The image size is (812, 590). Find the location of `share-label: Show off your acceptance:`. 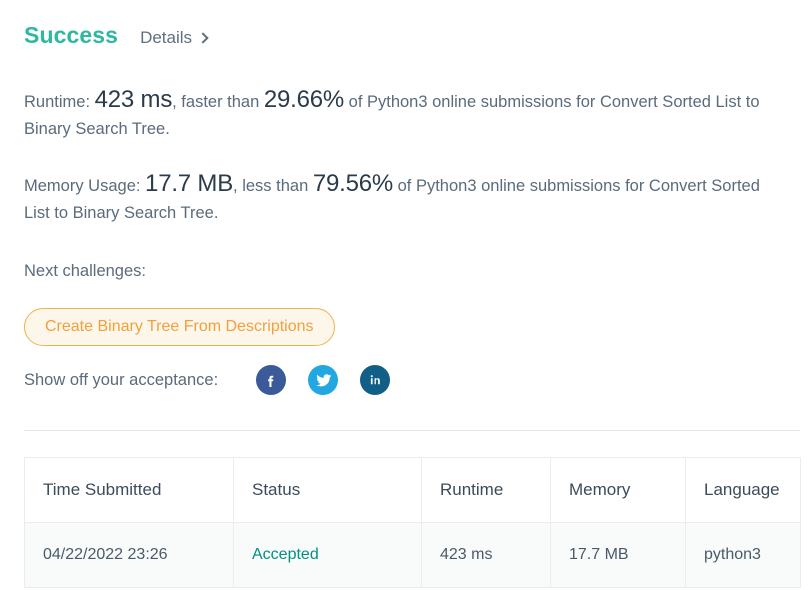

share-label: Show off your acceptance: is located at coordinates (121, 379).